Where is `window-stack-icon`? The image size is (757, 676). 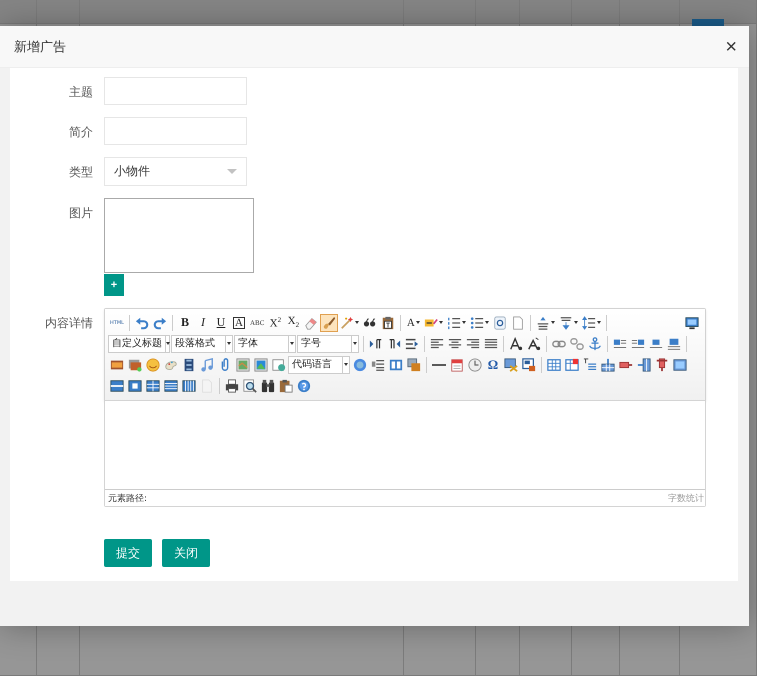
window-stack-icon is located at coordinates (414, 365).